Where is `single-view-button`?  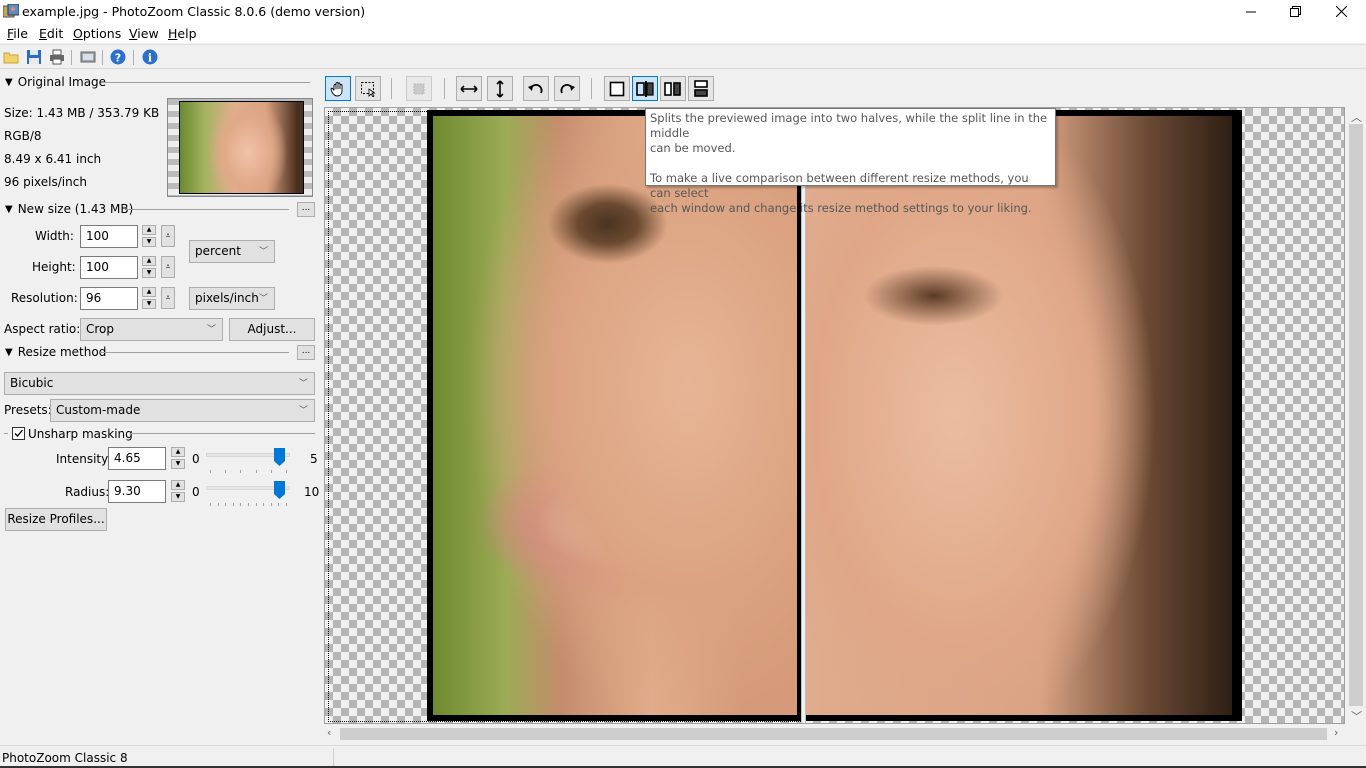 single-view-button is located at coordinates (617, 88).